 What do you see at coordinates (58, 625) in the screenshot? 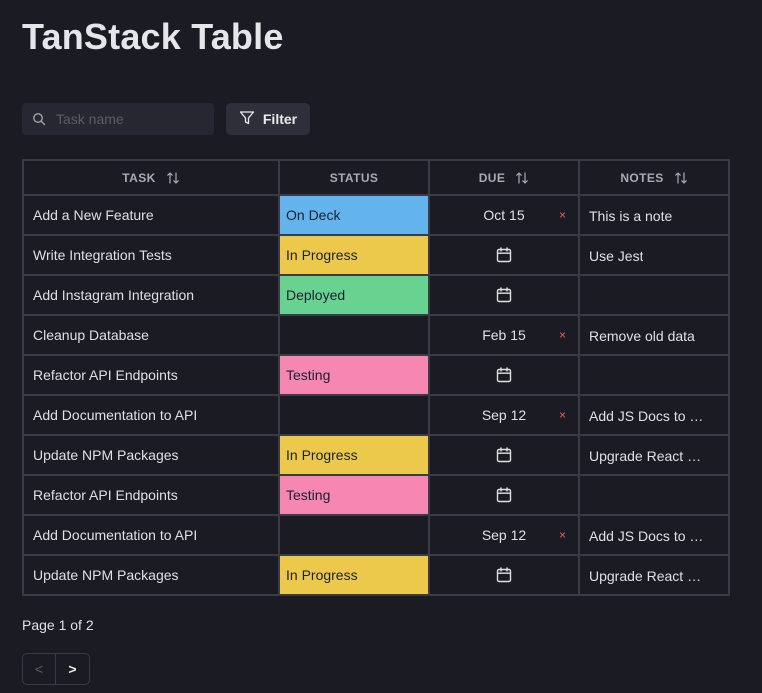
I see `page-info: Page 1 of 2` at bounding box center [58, 625].